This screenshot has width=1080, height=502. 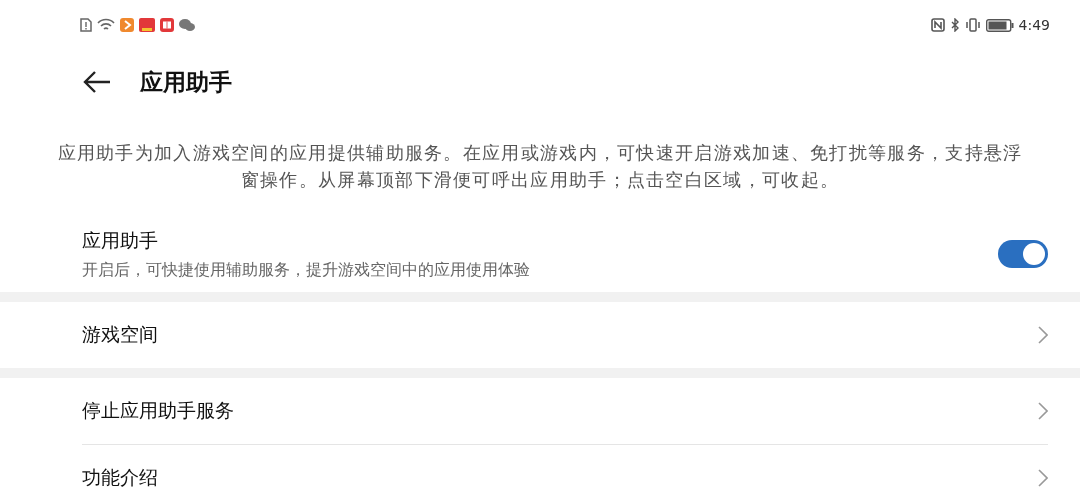 I want to click on play-app-icon, so click(x=127, y=25).